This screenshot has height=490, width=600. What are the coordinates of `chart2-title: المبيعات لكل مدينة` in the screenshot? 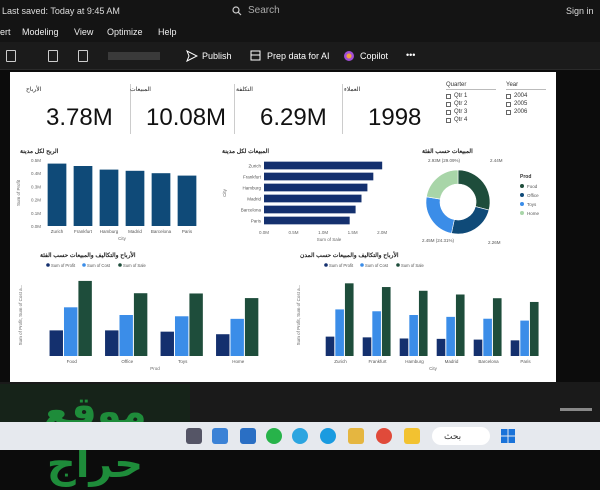 It's located at (246, 152).